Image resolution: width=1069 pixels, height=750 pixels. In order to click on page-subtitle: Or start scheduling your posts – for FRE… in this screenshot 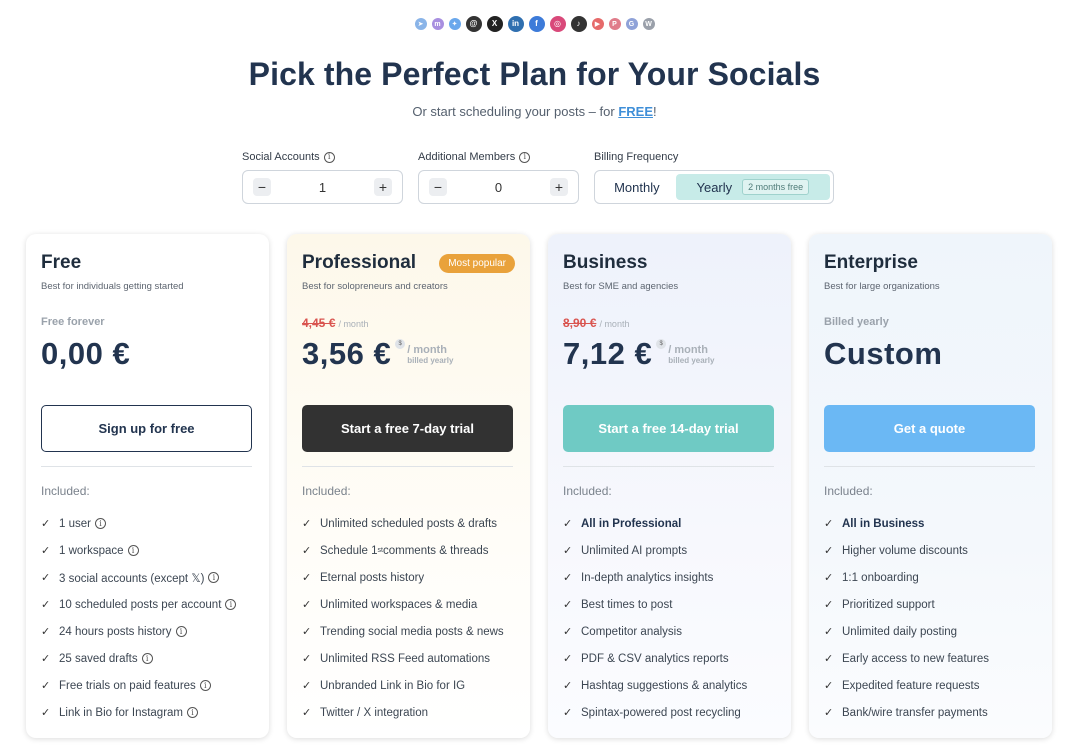, I will do `click(534, 111)`.